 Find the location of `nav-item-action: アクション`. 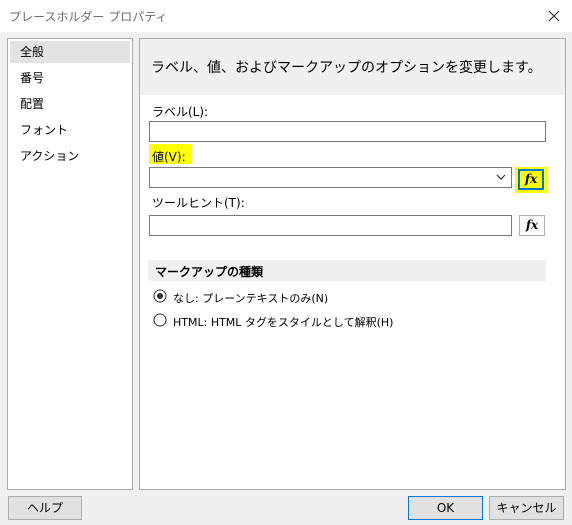

nav-item-action: アクション is located at coordinates (70, 156).